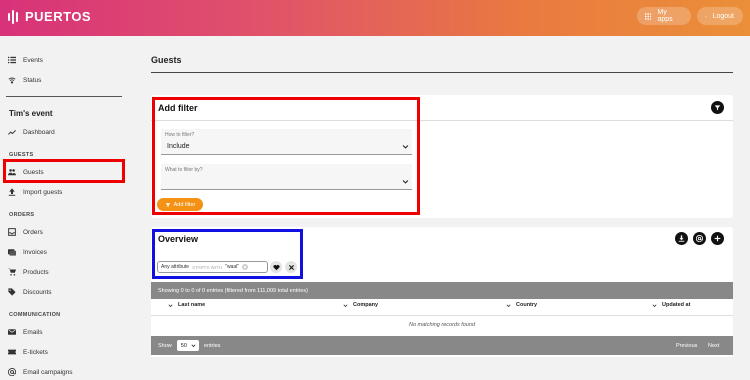  What do you see at coordinates (12, 332) in the screenshot?
I see `mail-icon` at bounding box center [12, 332].